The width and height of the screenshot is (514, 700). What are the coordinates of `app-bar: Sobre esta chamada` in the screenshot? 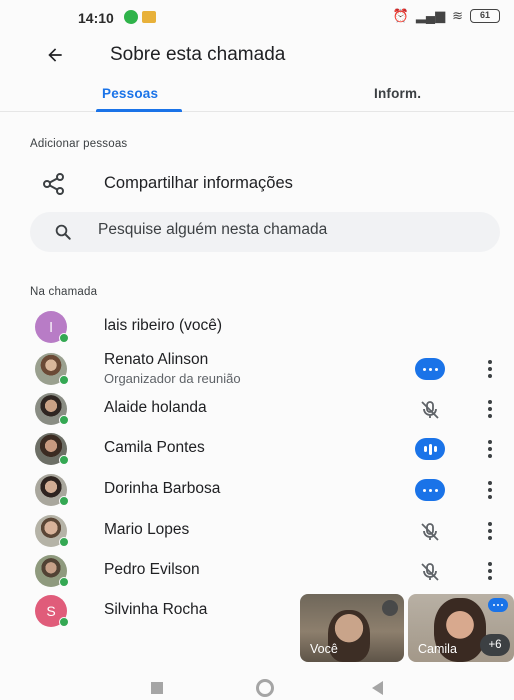 It's located at (257, 56).